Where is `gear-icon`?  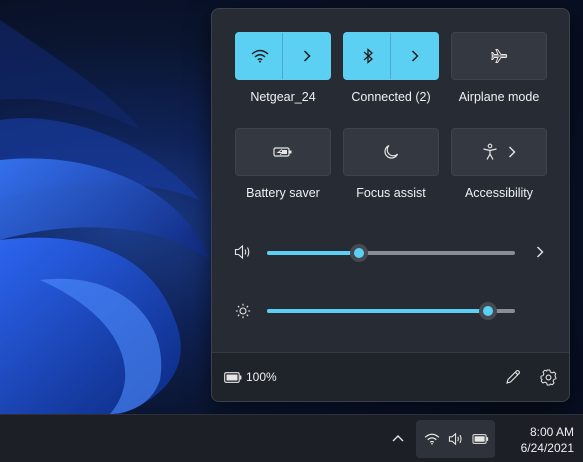 gear-icon is located at coordinates (548, 377).